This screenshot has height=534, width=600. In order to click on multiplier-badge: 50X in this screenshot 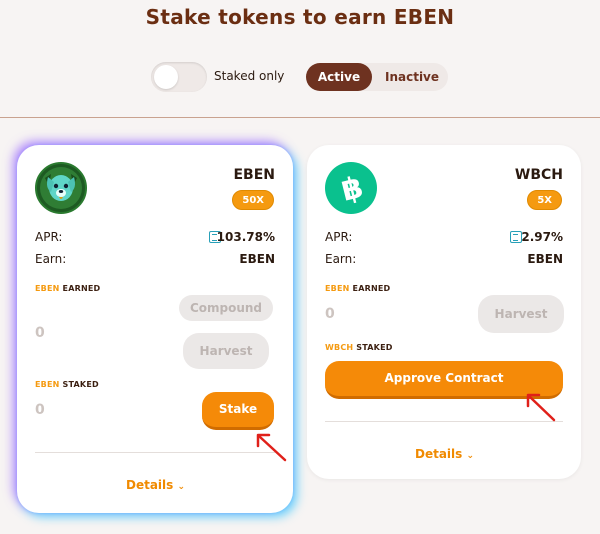, I will do `click(253, 200)`.